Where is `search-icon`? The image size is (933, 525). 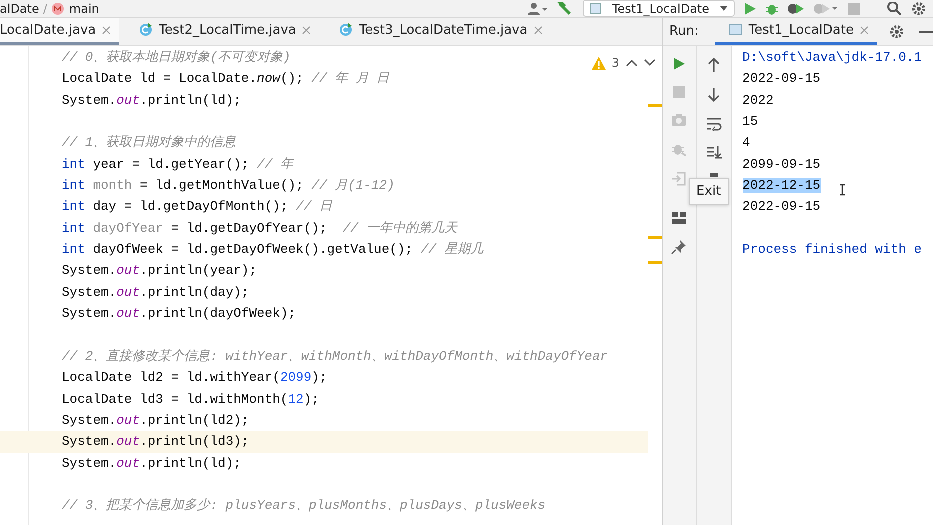 search-icon is located at coordinates (895, 9).